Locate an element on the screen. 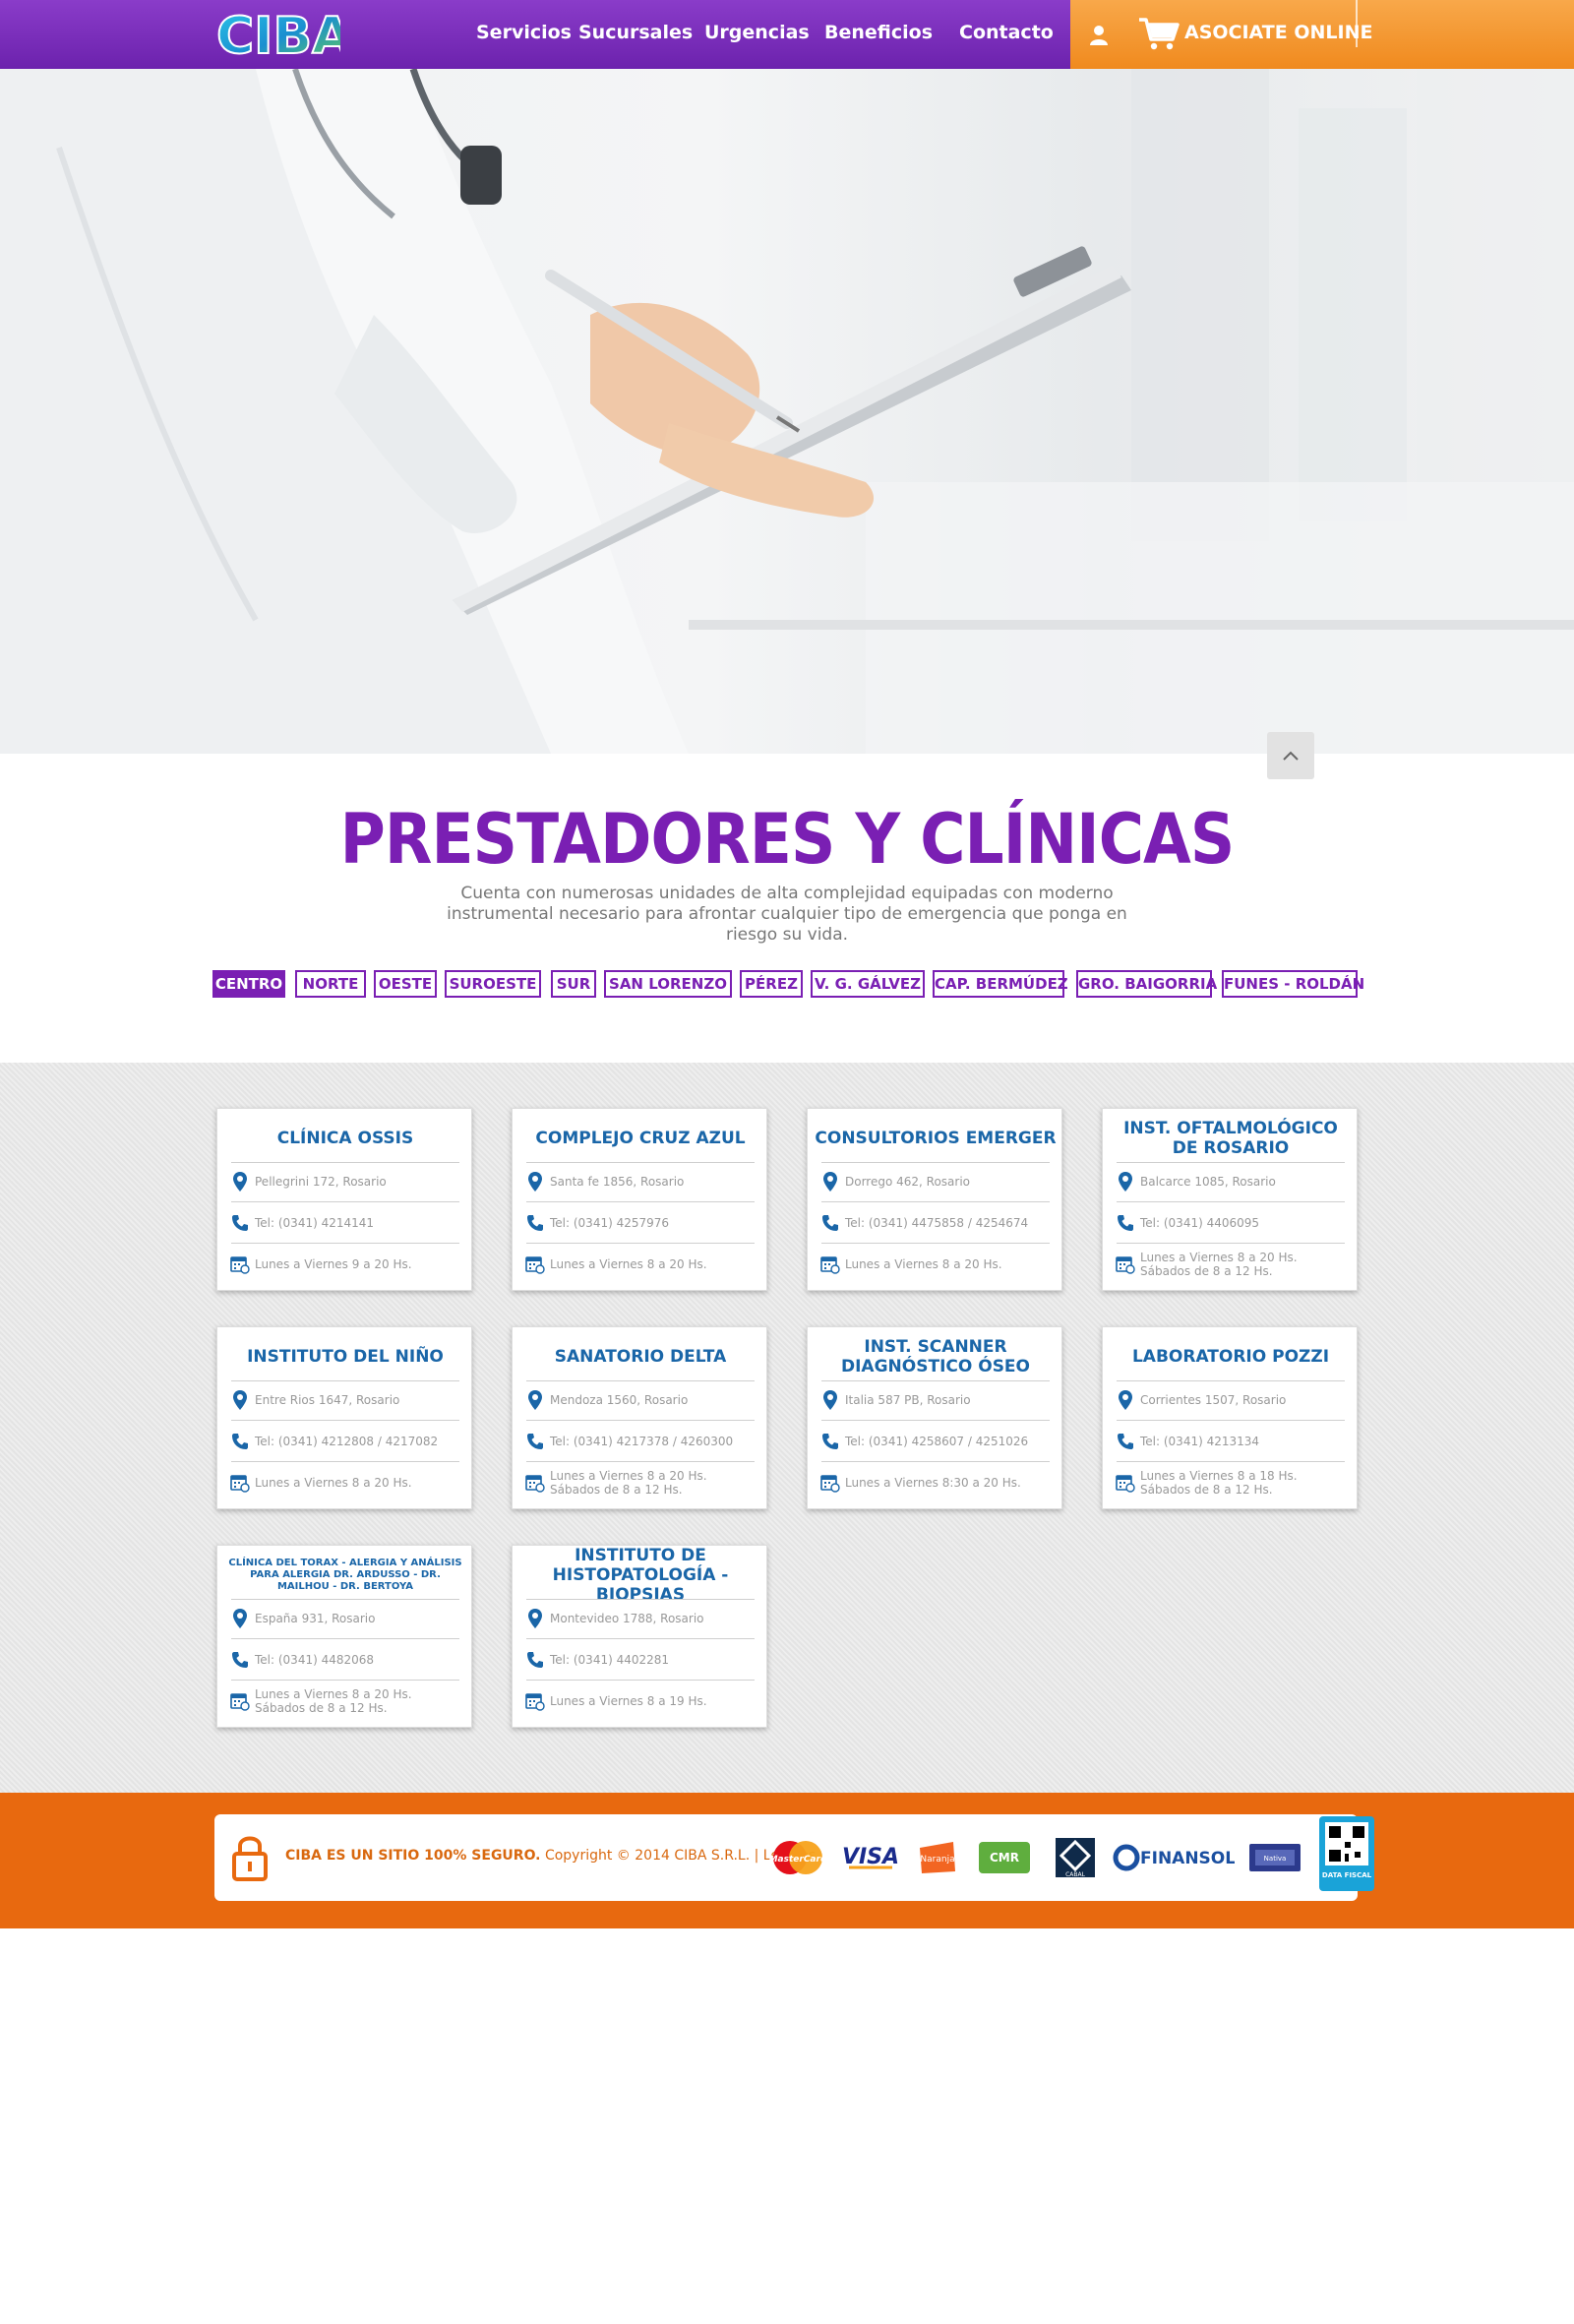 This screenshot has height=2324, width=1574. user-icon is located at coordinates (1099, 34).